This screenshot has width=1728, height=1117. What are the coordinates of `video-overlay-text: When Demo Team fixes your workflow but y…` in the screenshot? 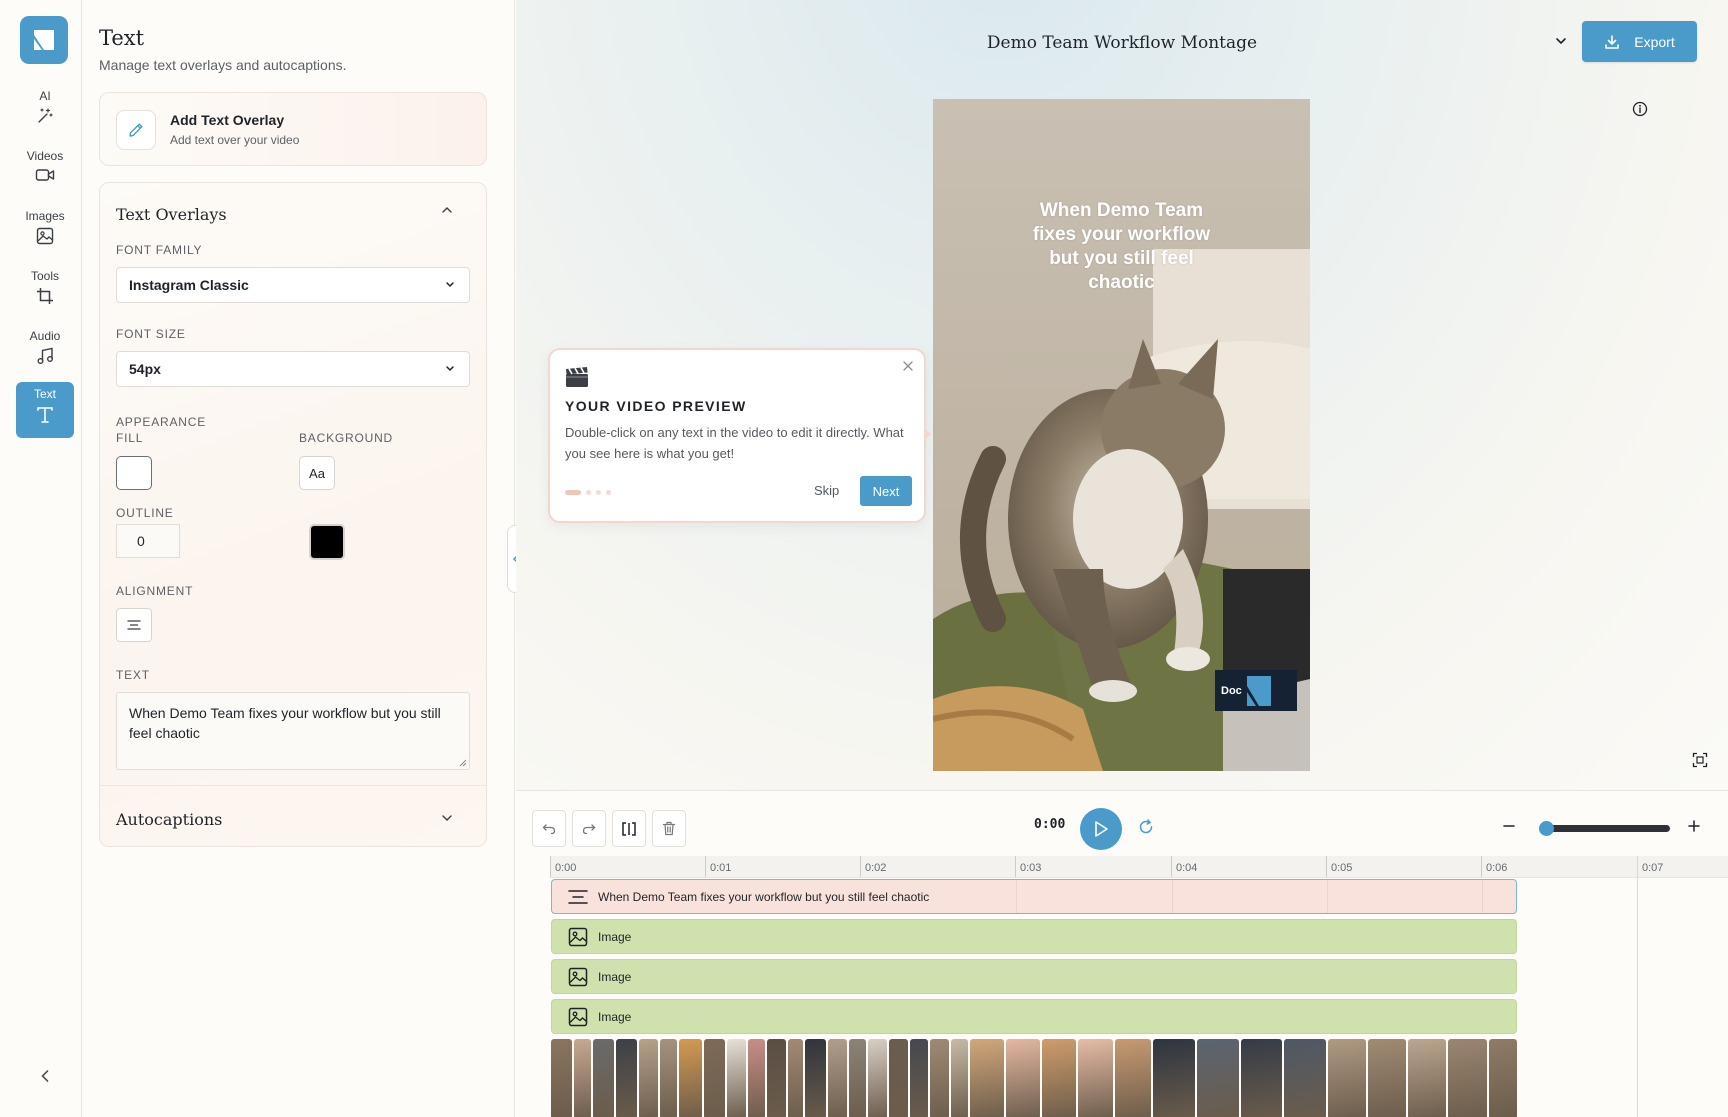 It's located at (1121, 247).